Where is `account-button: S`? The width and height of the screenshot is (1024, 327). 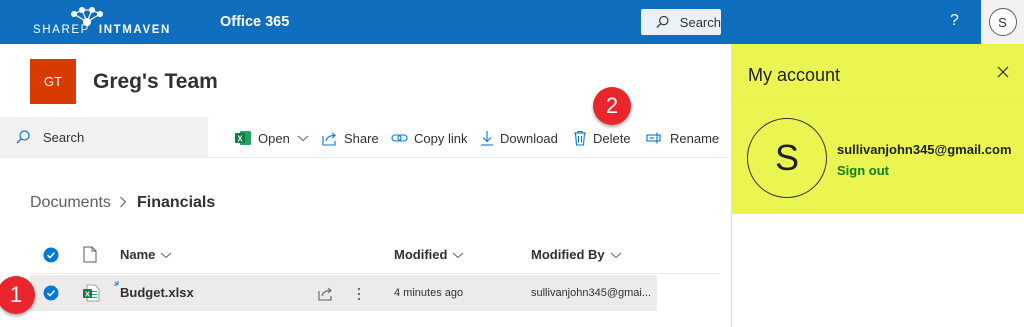
account-button: S is located at coordinates (1002, 22).